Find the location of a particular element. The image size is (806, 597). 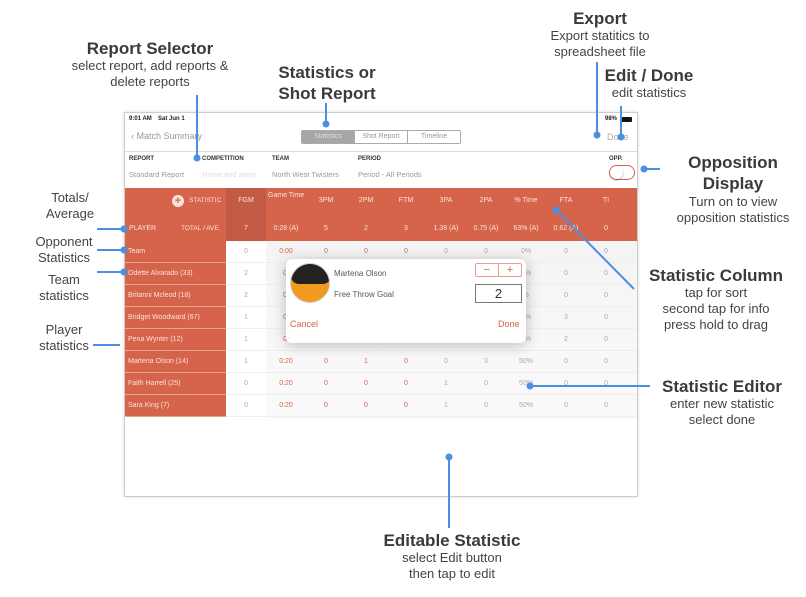

row-name: Bridget Woodward (67) is located at coordinates (175, 318).